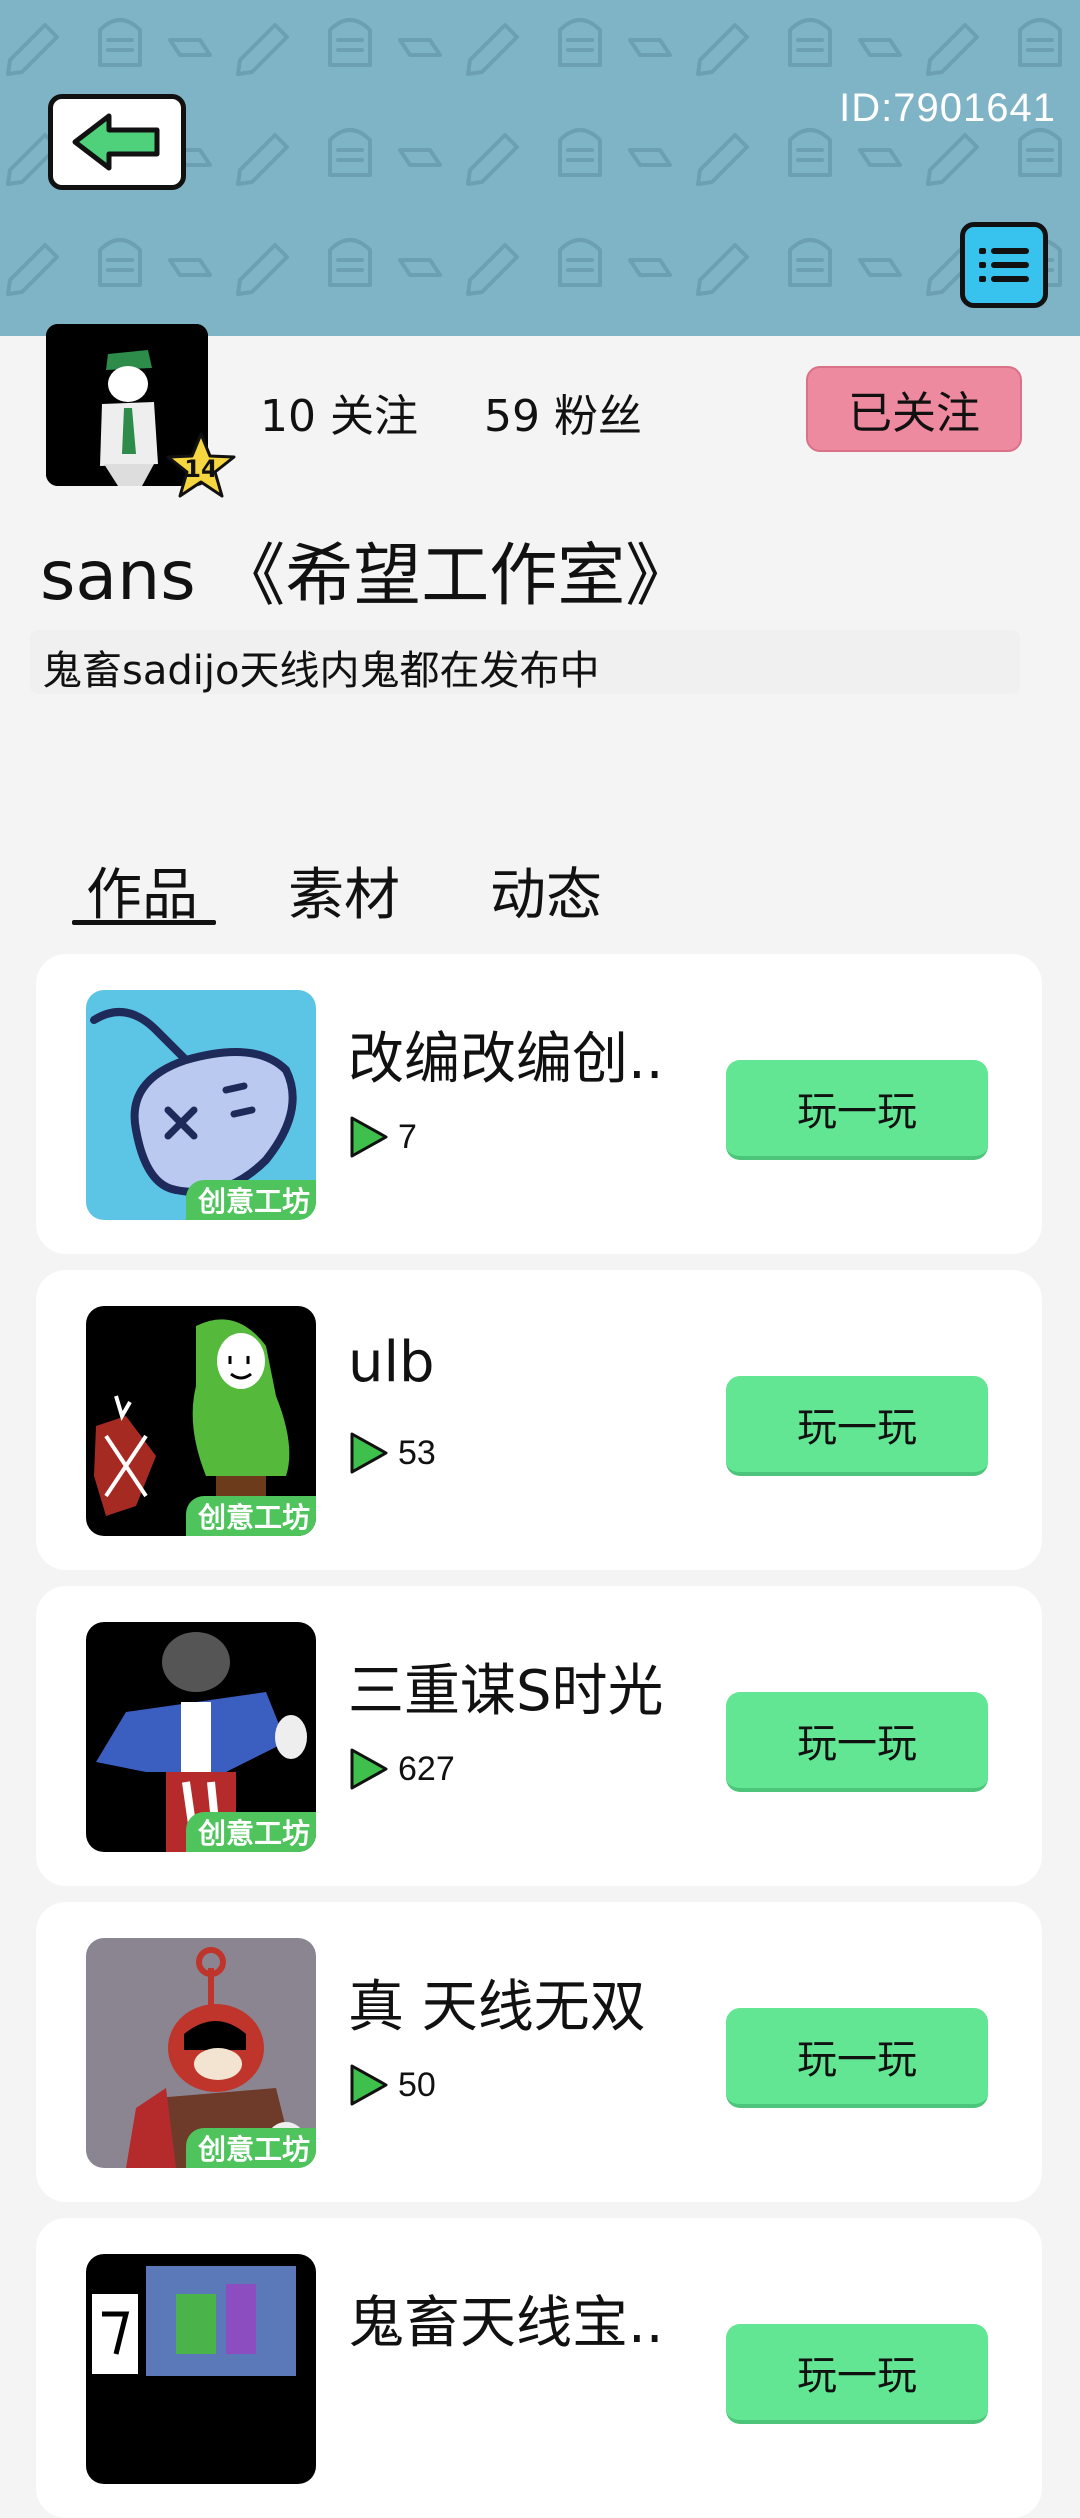 This screenshot has width=1080, height=2518. Describe the element at coordinates (546, 890) in the screenshot. I see `tab-activity: 动态` at that location.